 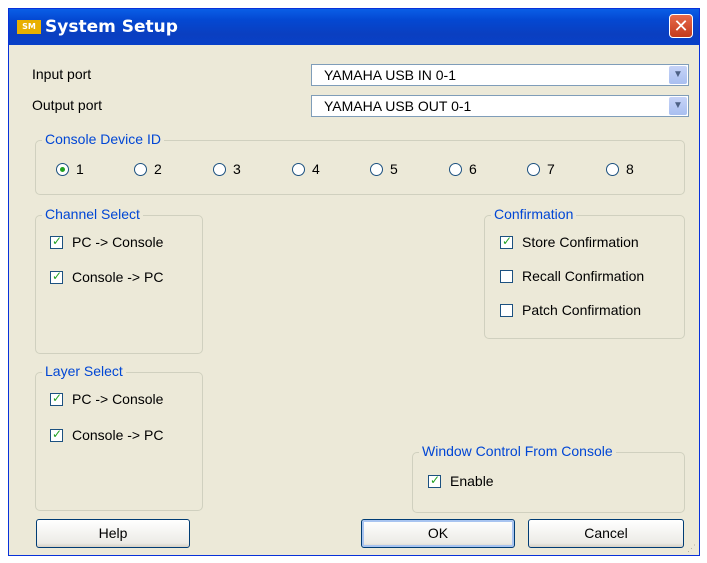 What do you see at coordinates (580, 242) in the screenshot?
I see `checkbox-label: Store Confirmation` at bounding box center [580, 242].